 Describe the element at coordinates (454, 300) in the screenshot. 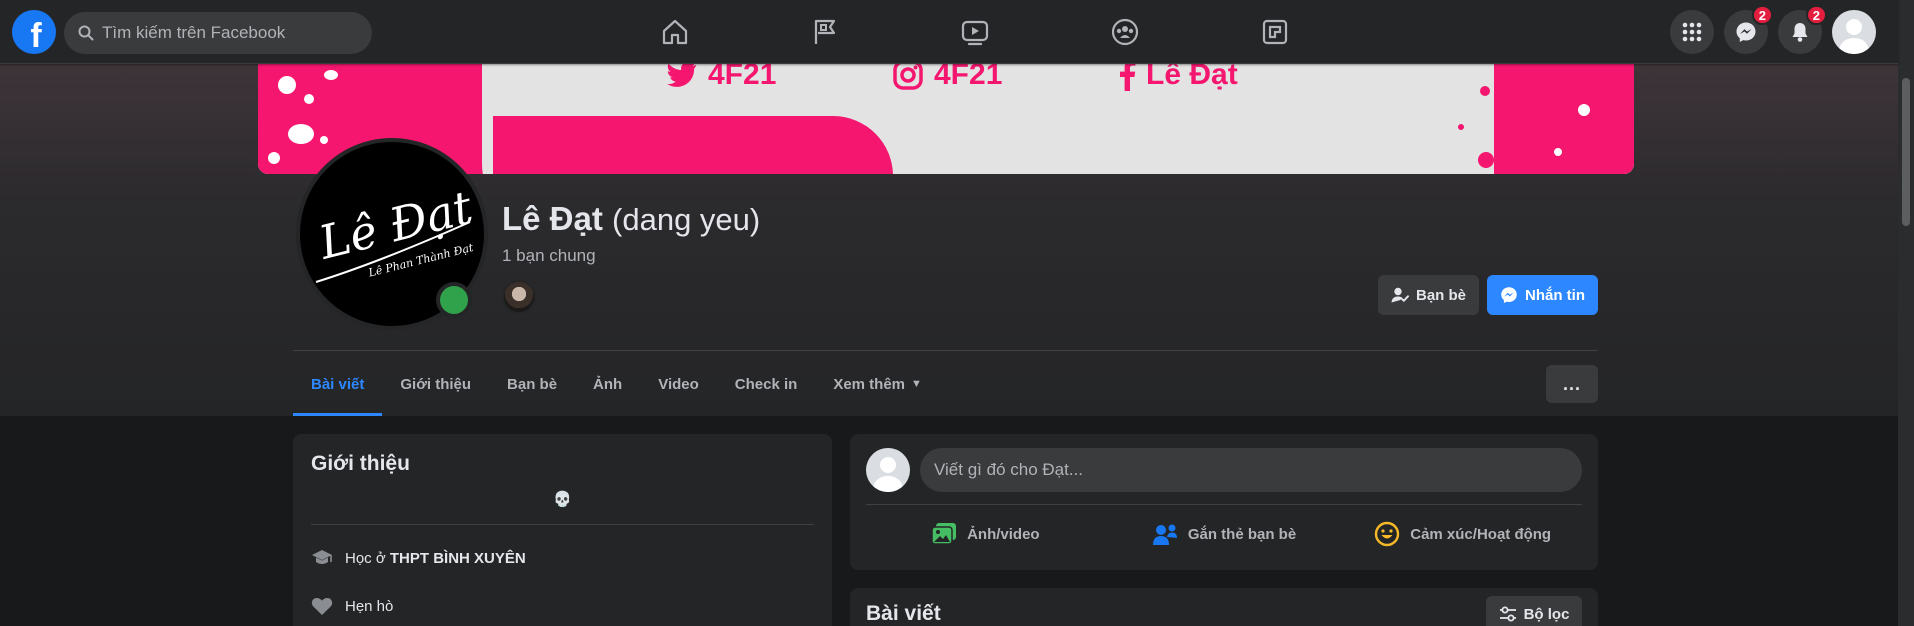

I see `online-status-indicator` at that location.